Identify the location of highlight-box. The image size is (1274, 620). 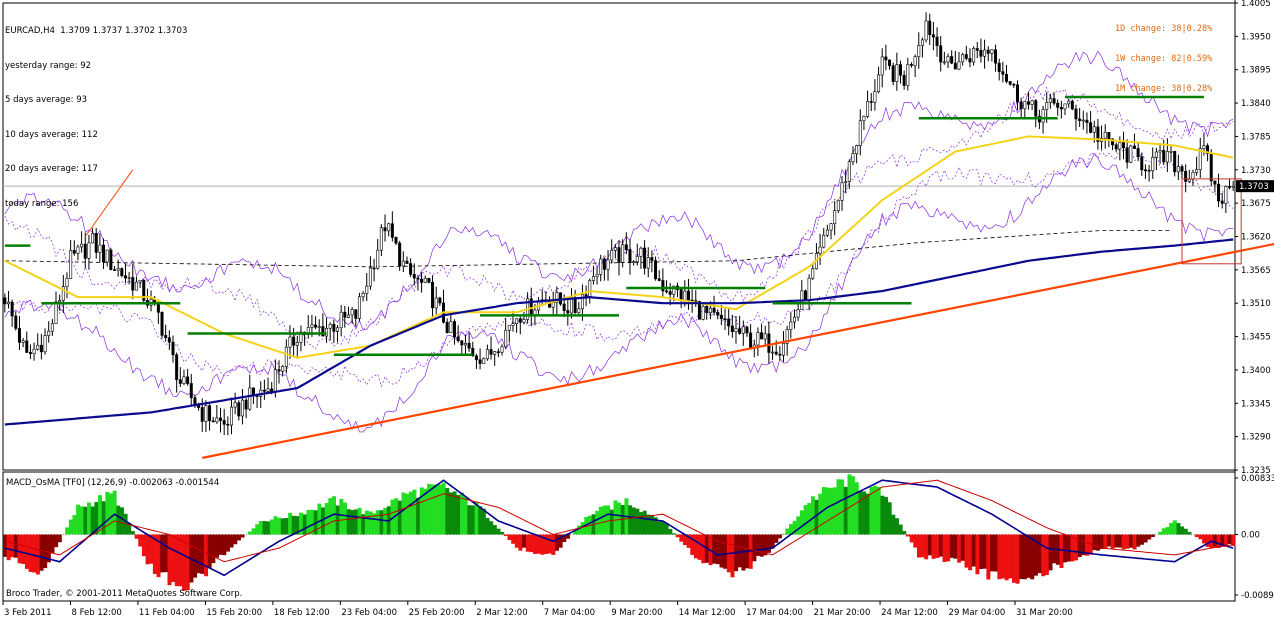
(1211, 221).